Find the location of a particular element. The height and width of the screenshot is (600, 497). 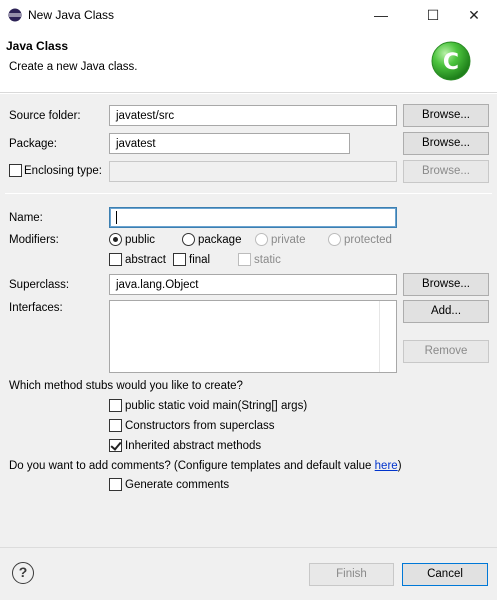

cancel-button: Cancel is located at coordinates (445, 574).